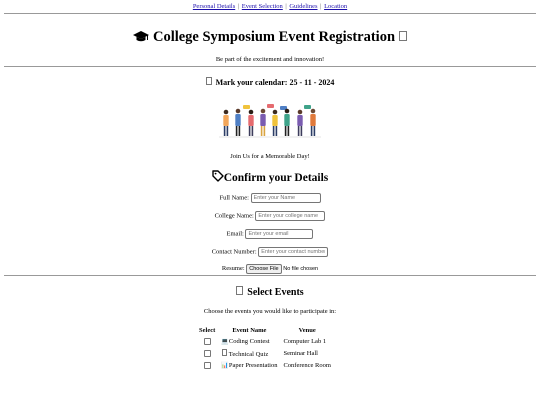 This screenshot has height=405, width=540. Describe the element at coordinates (140, 39) in the screenshot. I see `graduation-cap-icon` at that location.